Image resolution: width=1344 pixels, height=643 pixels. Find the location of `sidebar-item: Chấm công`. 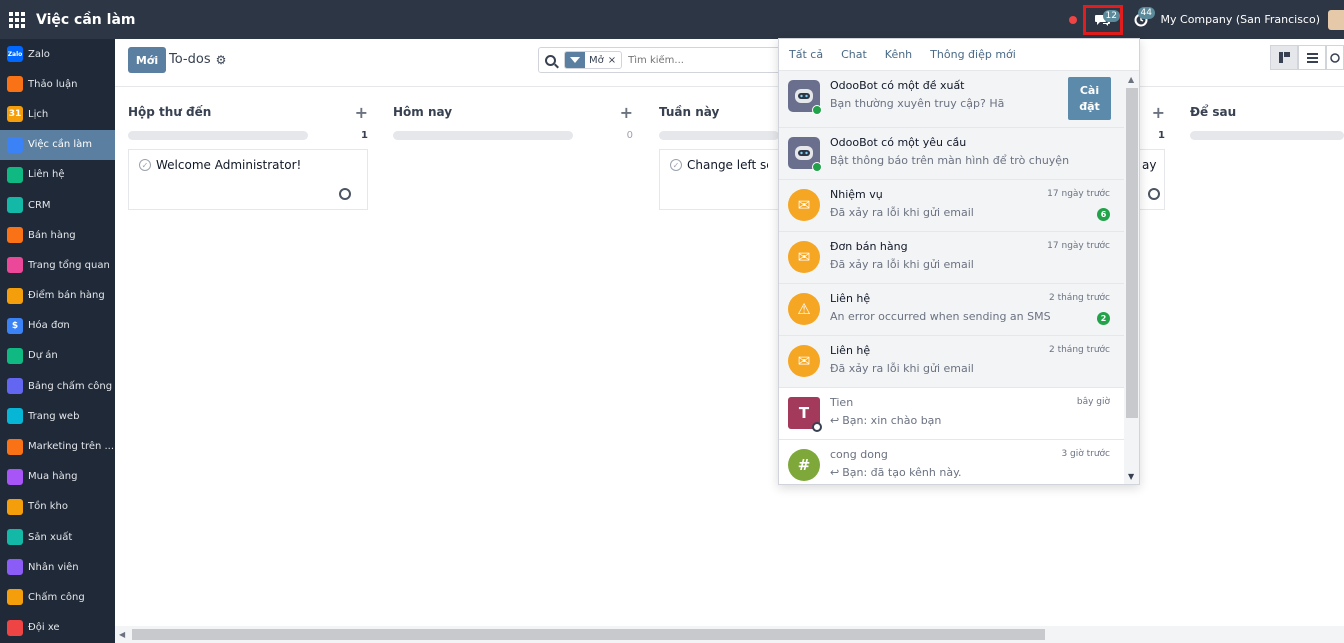

sidebar-item: Chấm công is located at coordinates (57, 597).